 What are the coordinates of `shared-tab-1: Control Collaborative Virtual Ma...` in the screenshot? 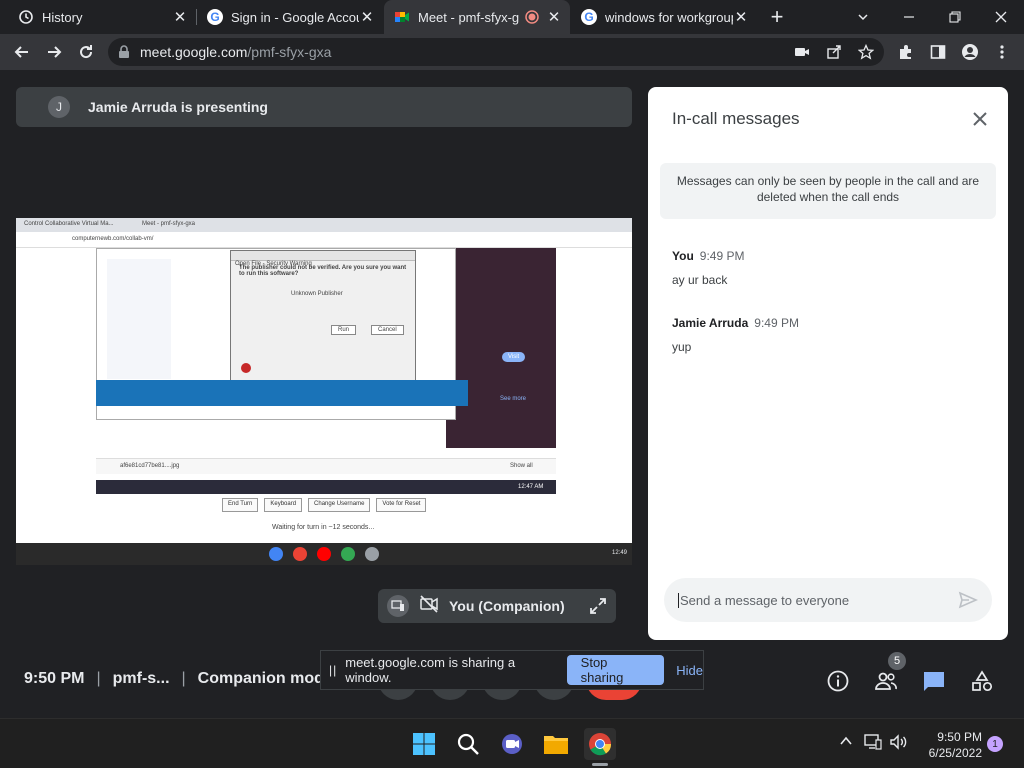 It's located at (69, 224).